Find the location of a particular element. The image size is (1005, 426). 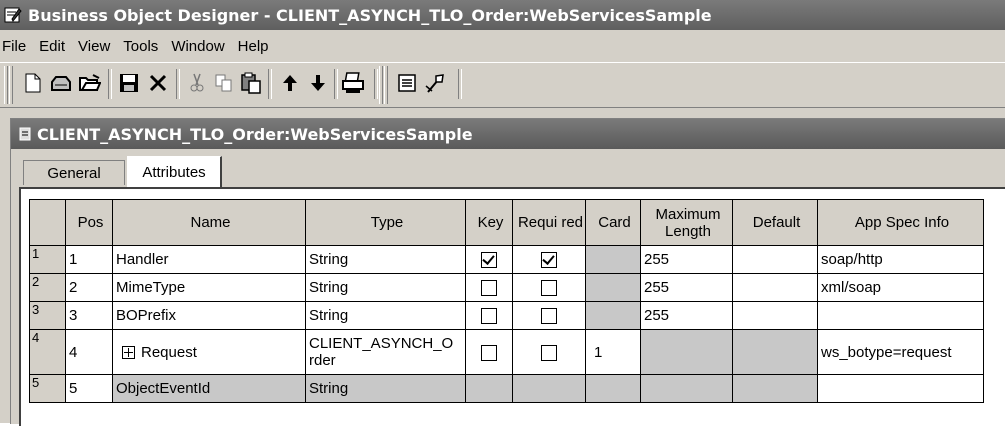

column-header-maximum-length: Maximum Length is located at coordinates (686, 222).